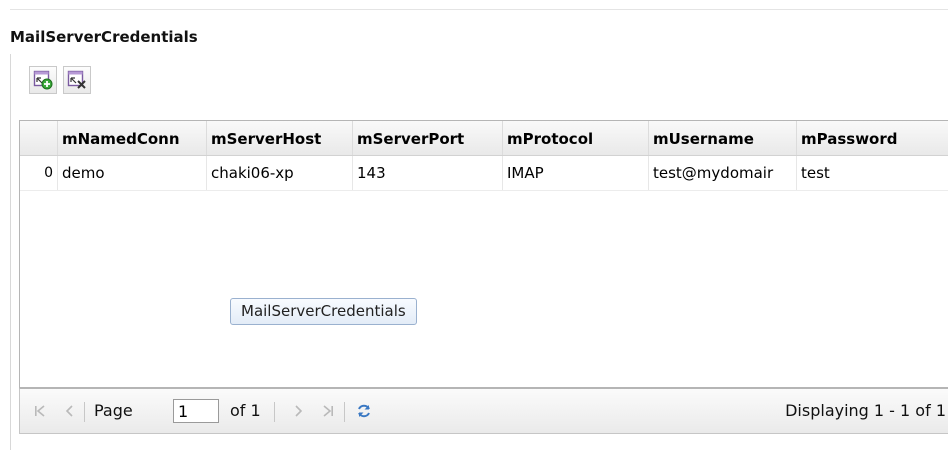 This screenshot has height=450, width=948. Describe the element at coordinates (323, 311) in the screenshot. I see `grid-tooltip: MailServerCredentials` at that location.